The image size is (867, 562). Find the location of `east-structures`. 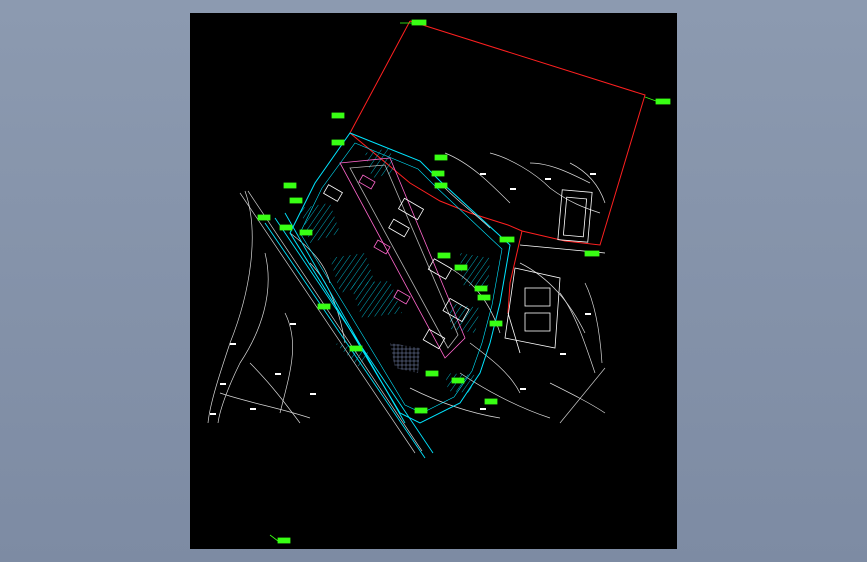

east-structures is located at coordinates (555, 271).